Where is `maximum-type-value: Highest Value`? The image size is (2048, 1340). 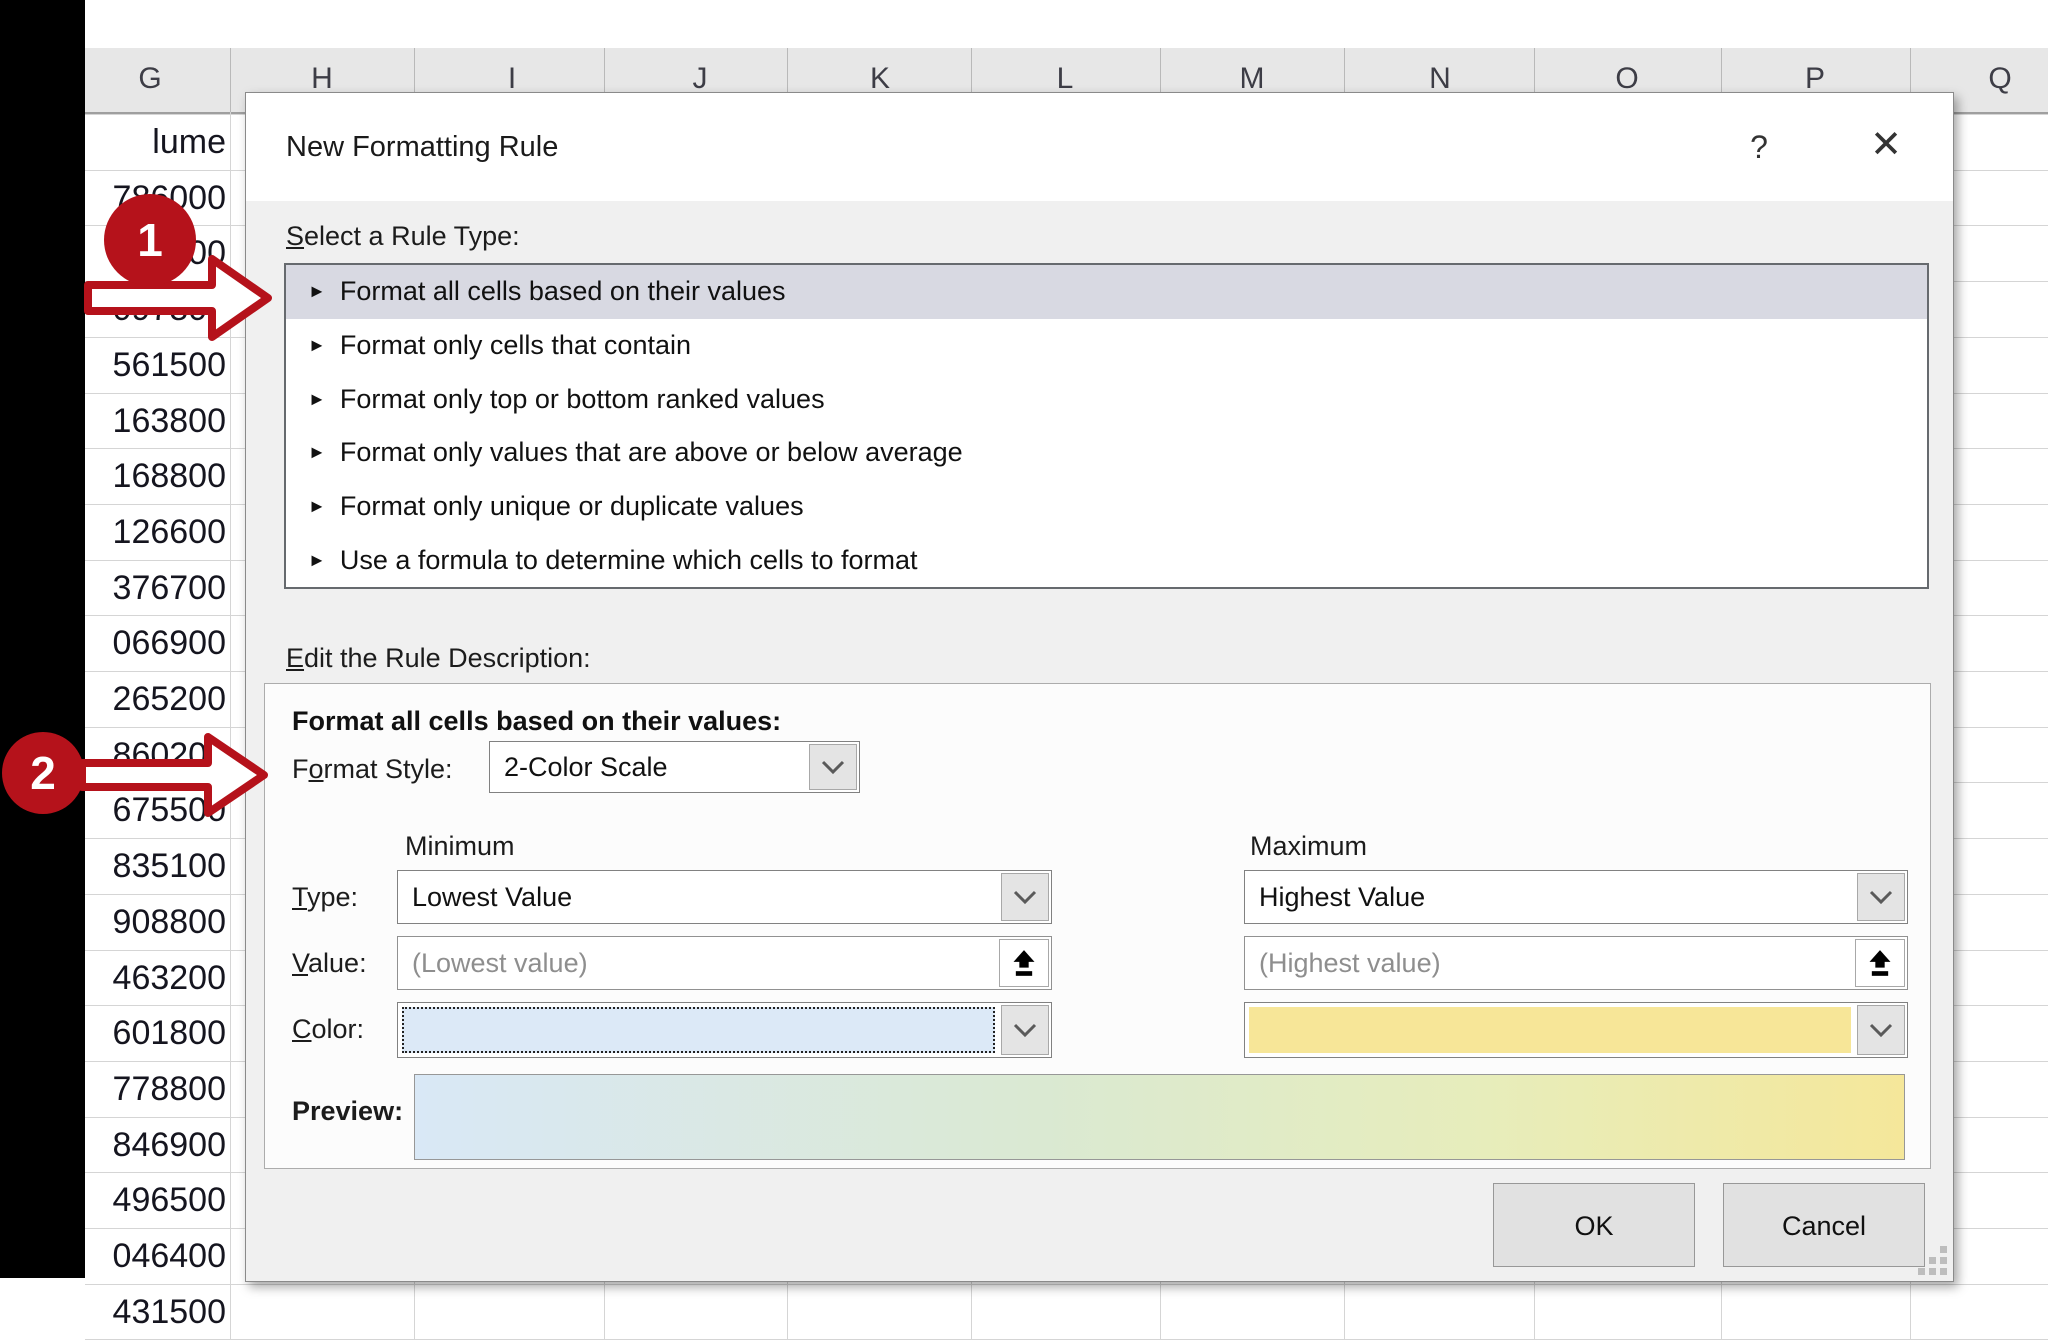 maximum-type-value: Highest Value is located at coordinates (1342, 896).